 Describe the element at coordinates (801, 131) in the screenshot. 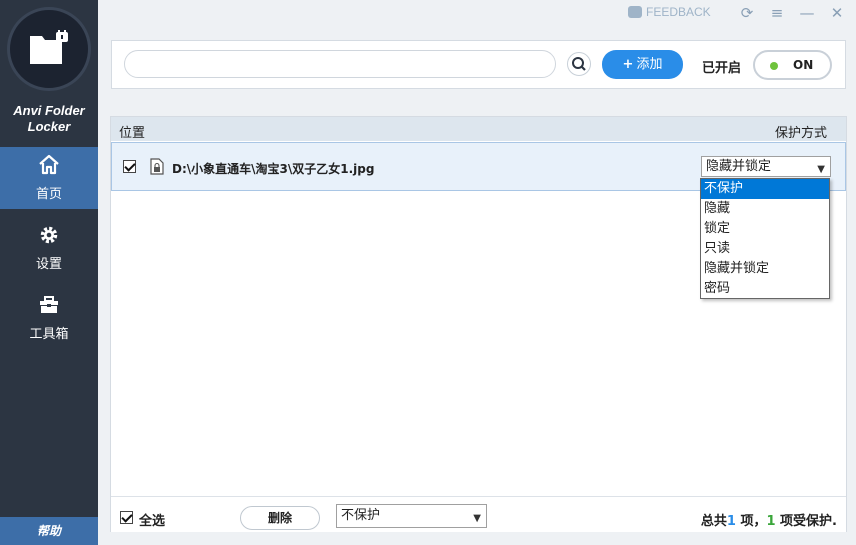

I see `column-header-protection: 保护方式` at that location.